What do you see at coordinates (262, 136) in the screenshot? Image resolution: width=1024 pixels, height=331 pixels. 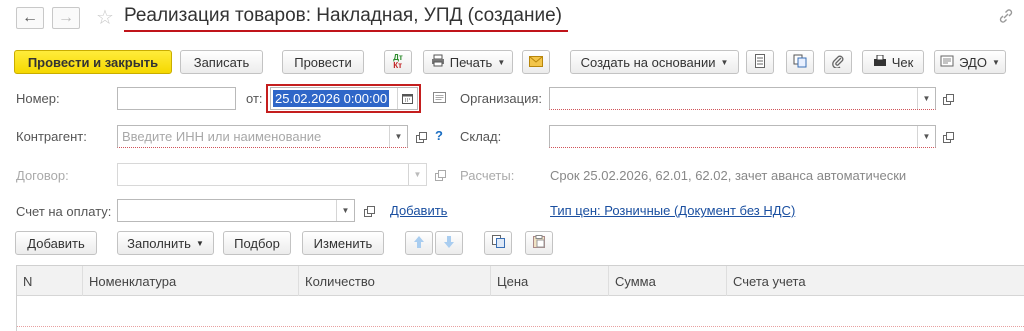 I see `counterparty-field: Введите ИНН или наименование ▼` at bounding box center [262, 136].